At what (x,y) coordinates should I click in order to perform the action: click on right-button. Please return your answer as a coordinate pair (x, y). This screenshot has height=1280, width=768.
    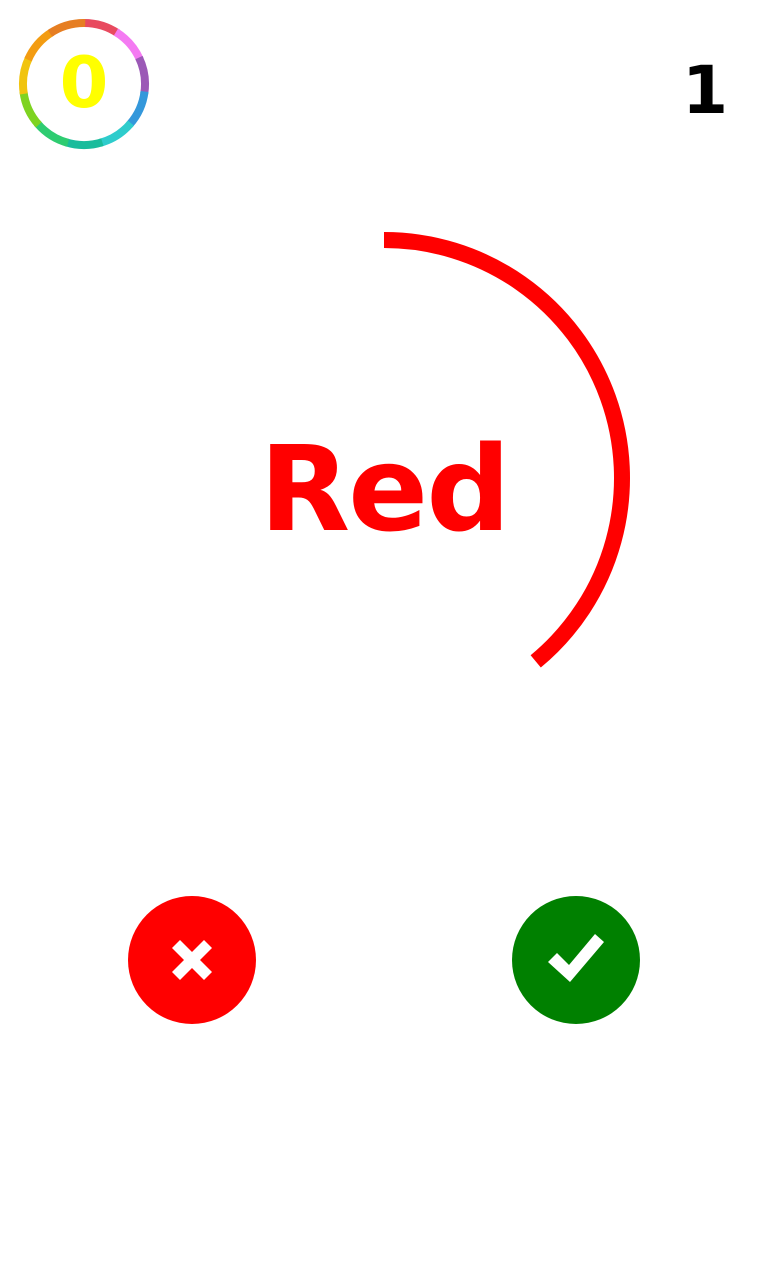
    Looking at the image, I should click on (576, 960).